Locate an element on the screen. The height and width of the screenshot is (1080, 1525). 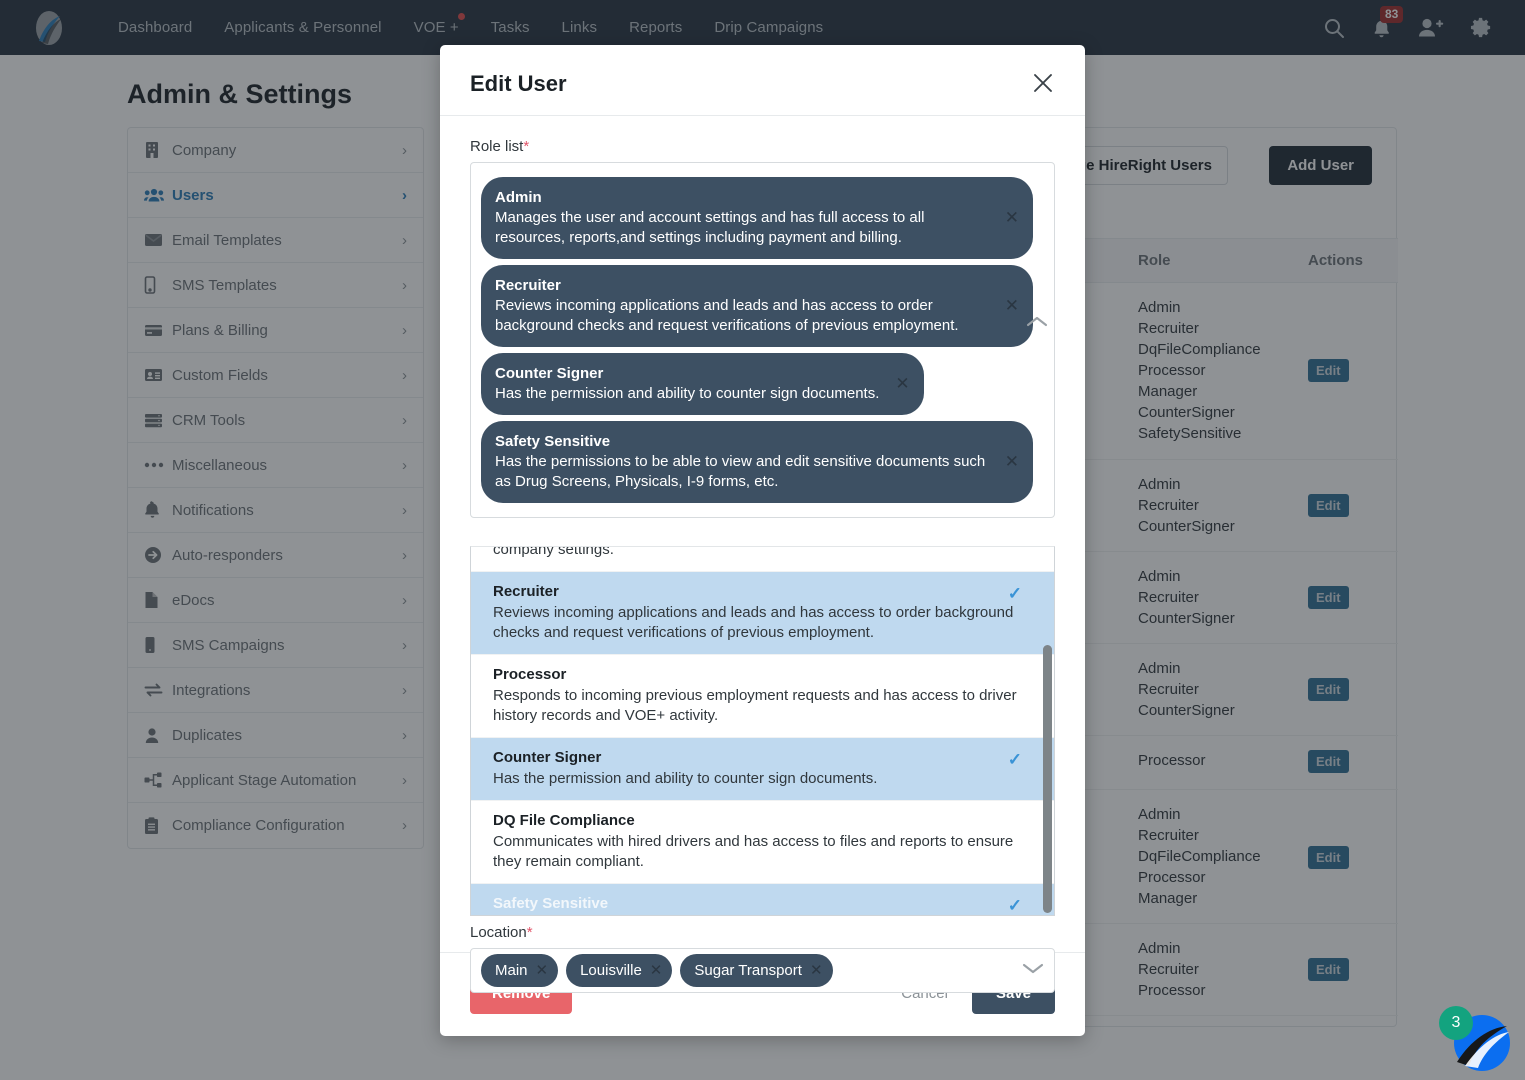
location-chip-sugar-transport: Sugar Transport ✕ is located at coordinates (756, 970).